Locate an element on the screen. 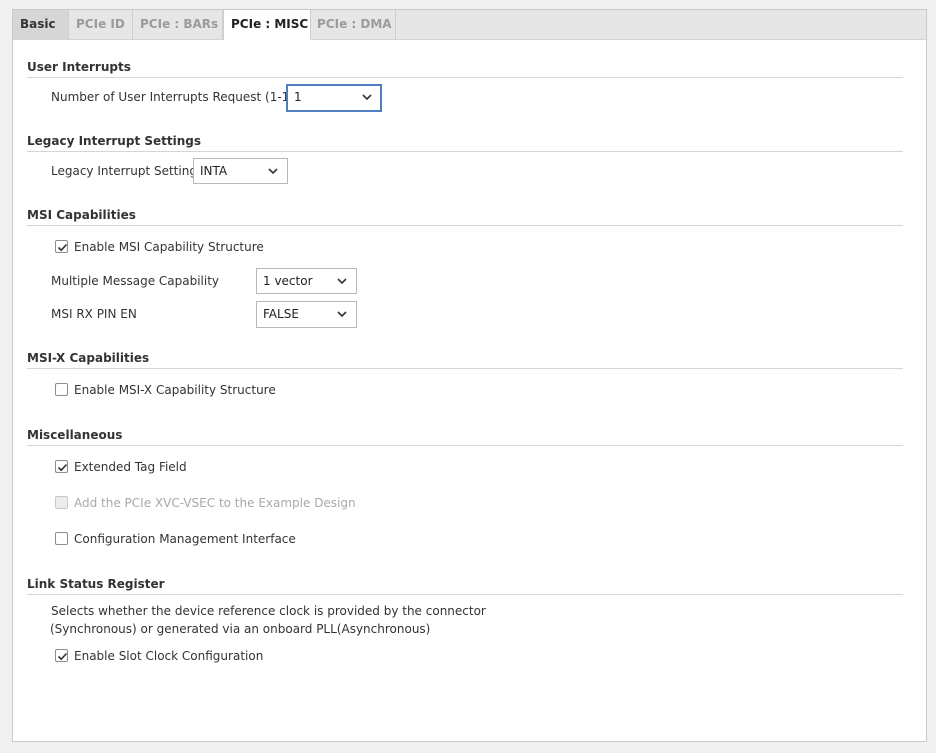 This screenshot has height=753, width=936. tab-label: PCIe : DMA is located at coordinates (354, 24).